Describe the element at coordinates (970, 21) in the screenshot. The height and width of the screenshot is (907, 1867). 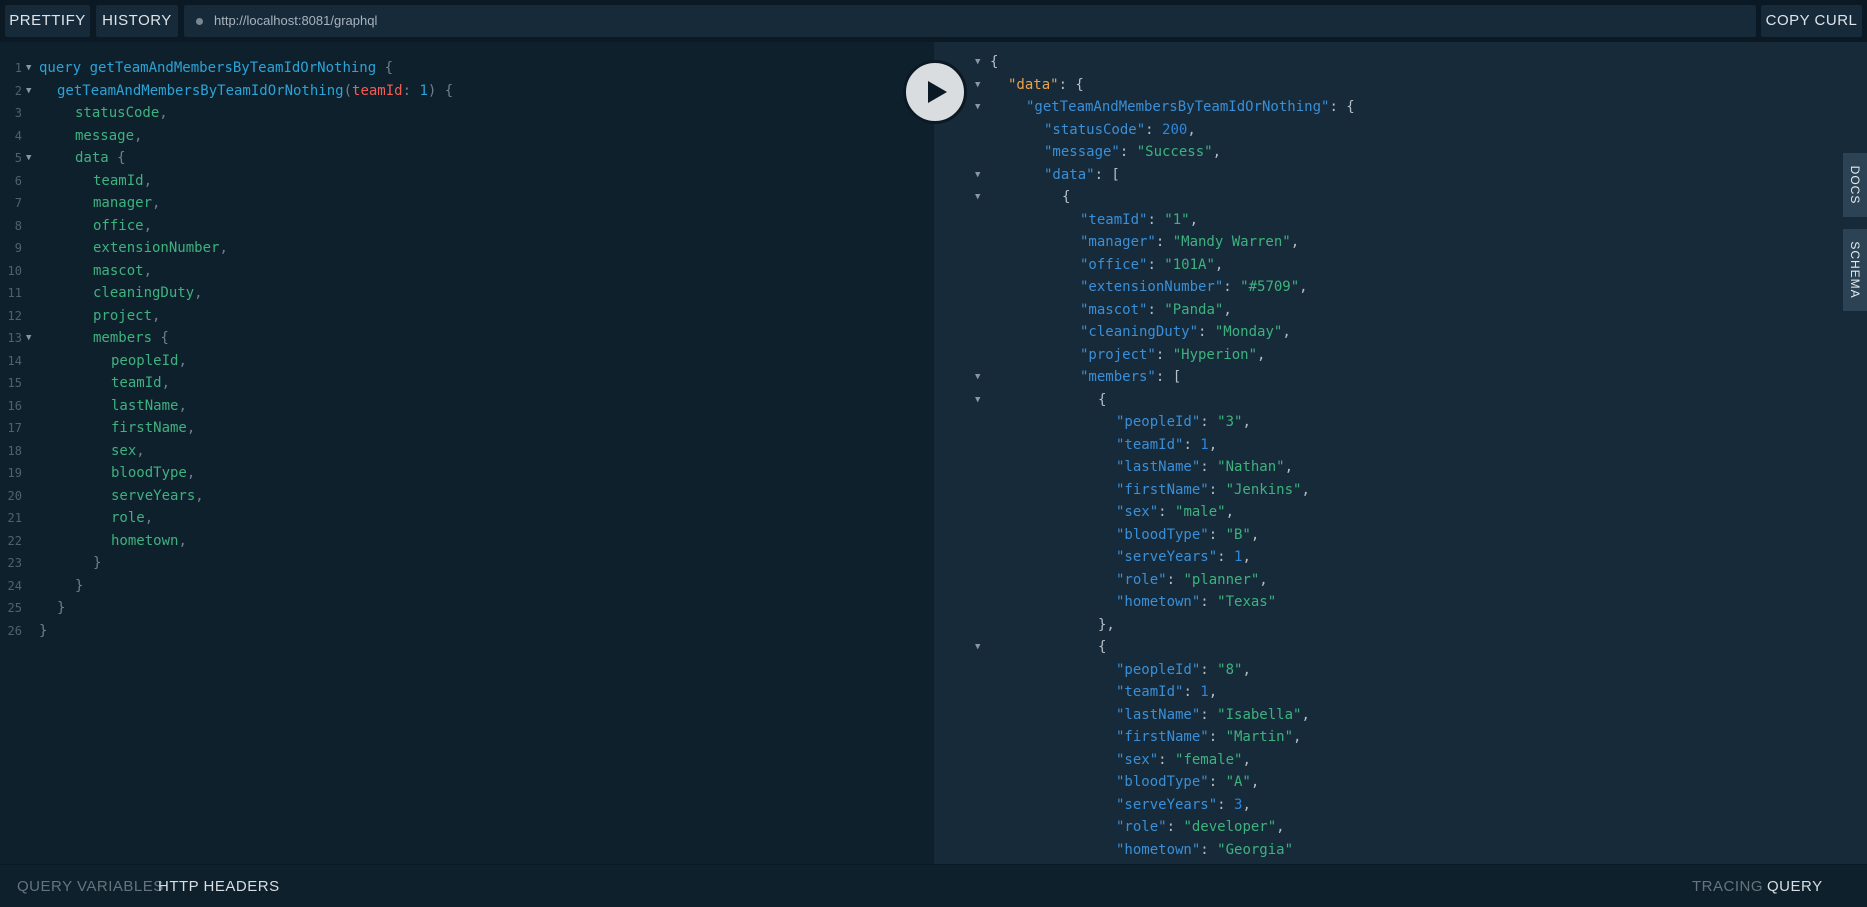
I see `endpoint-url-input: http://localhost:8081/graphql` at that location.